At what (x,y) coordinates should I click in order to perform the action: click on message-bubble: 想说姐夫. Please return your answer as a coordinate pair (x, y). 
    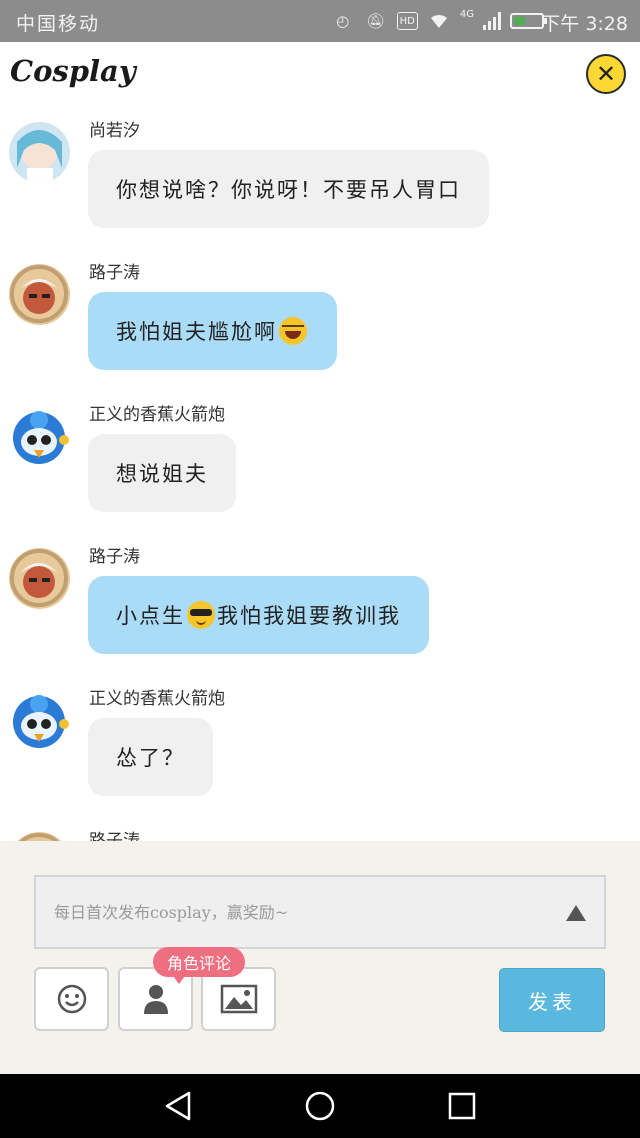
    Looking at the image, I should click on (162, 473).